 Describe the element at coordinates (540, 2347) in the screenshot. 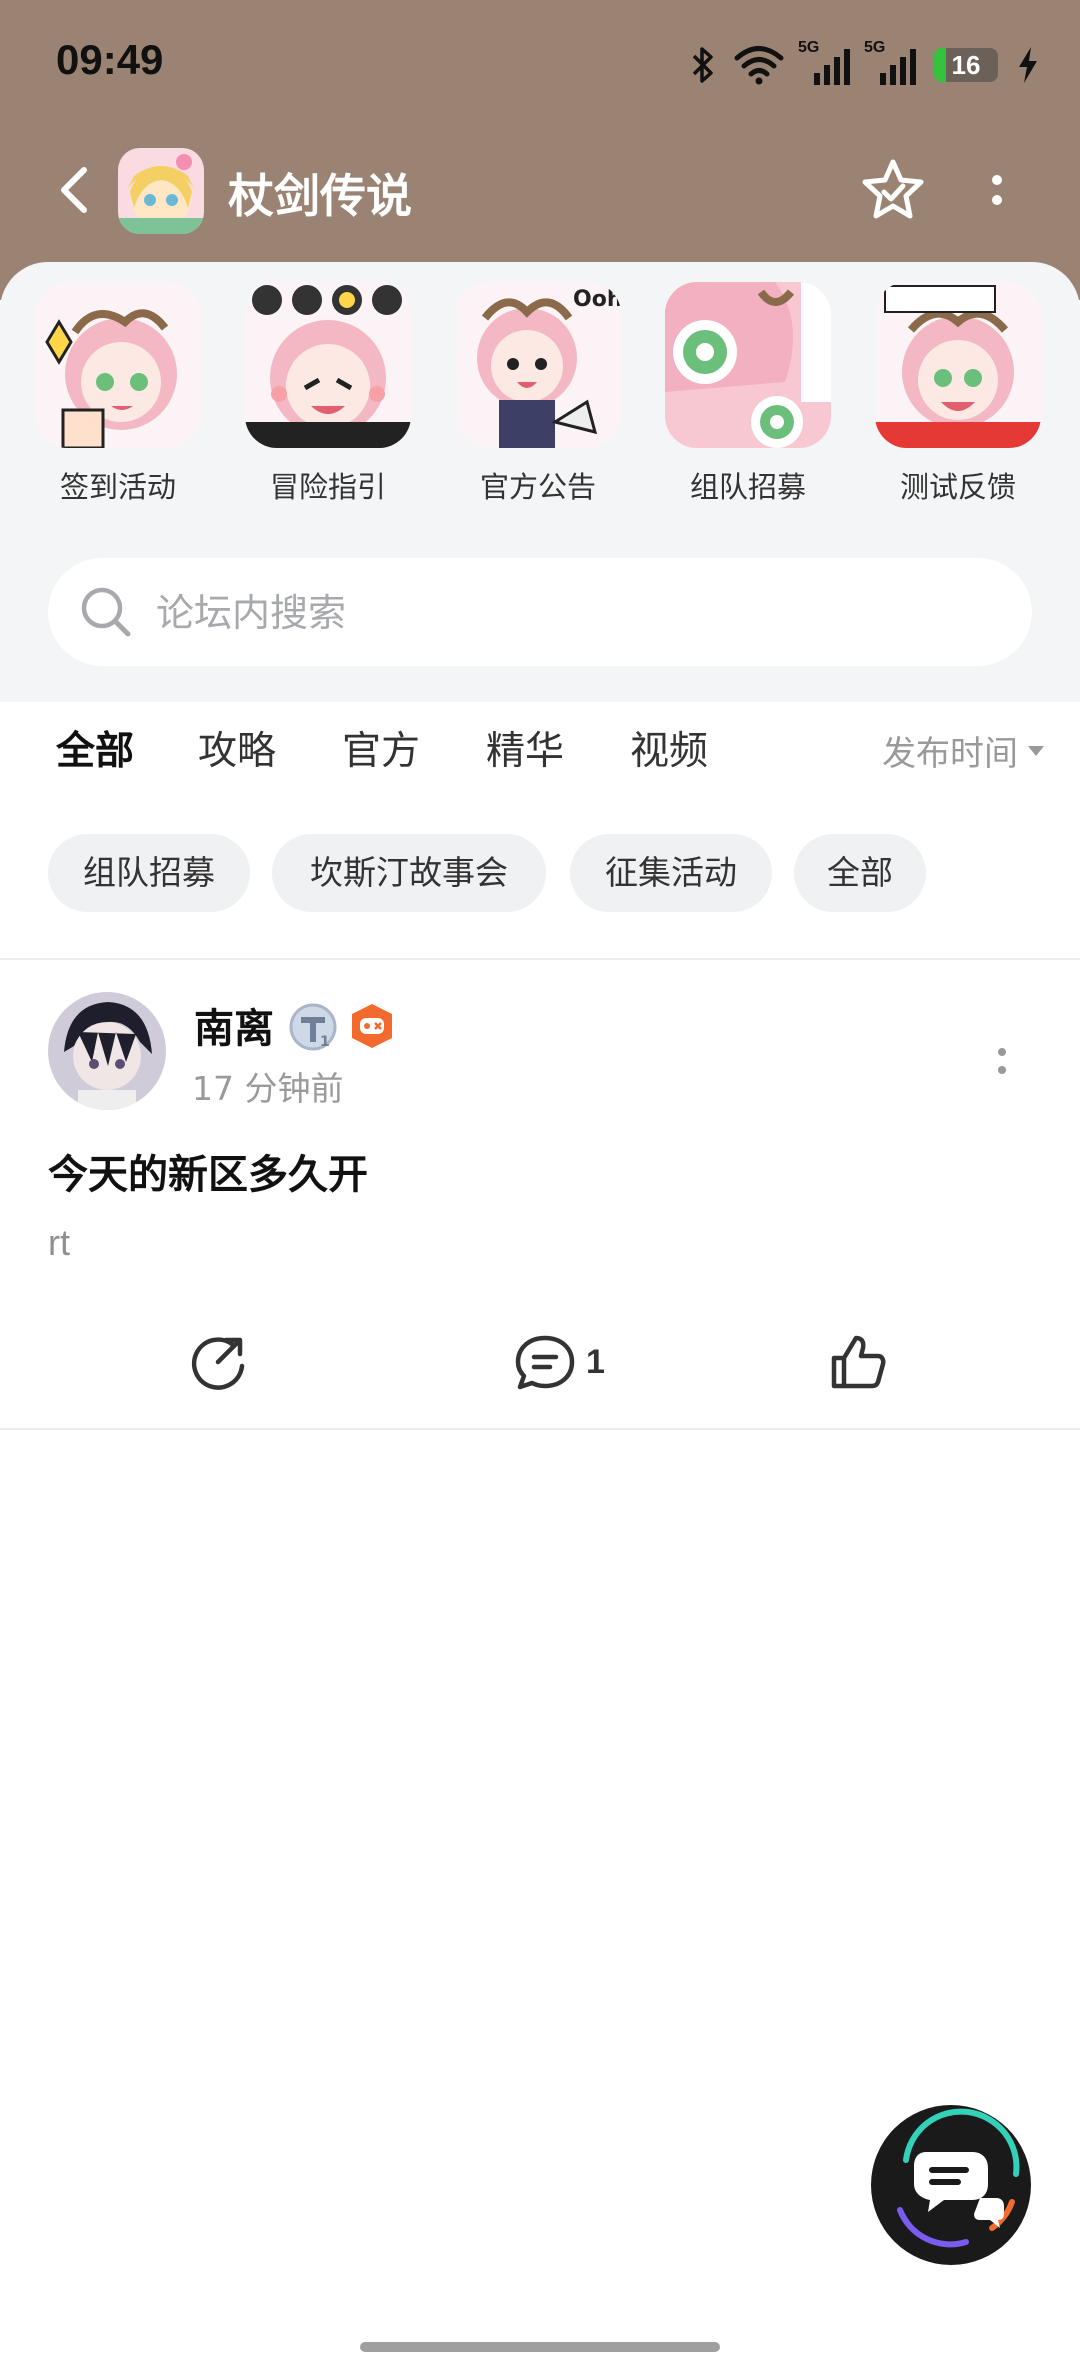

I see `home-indicator` at that location.